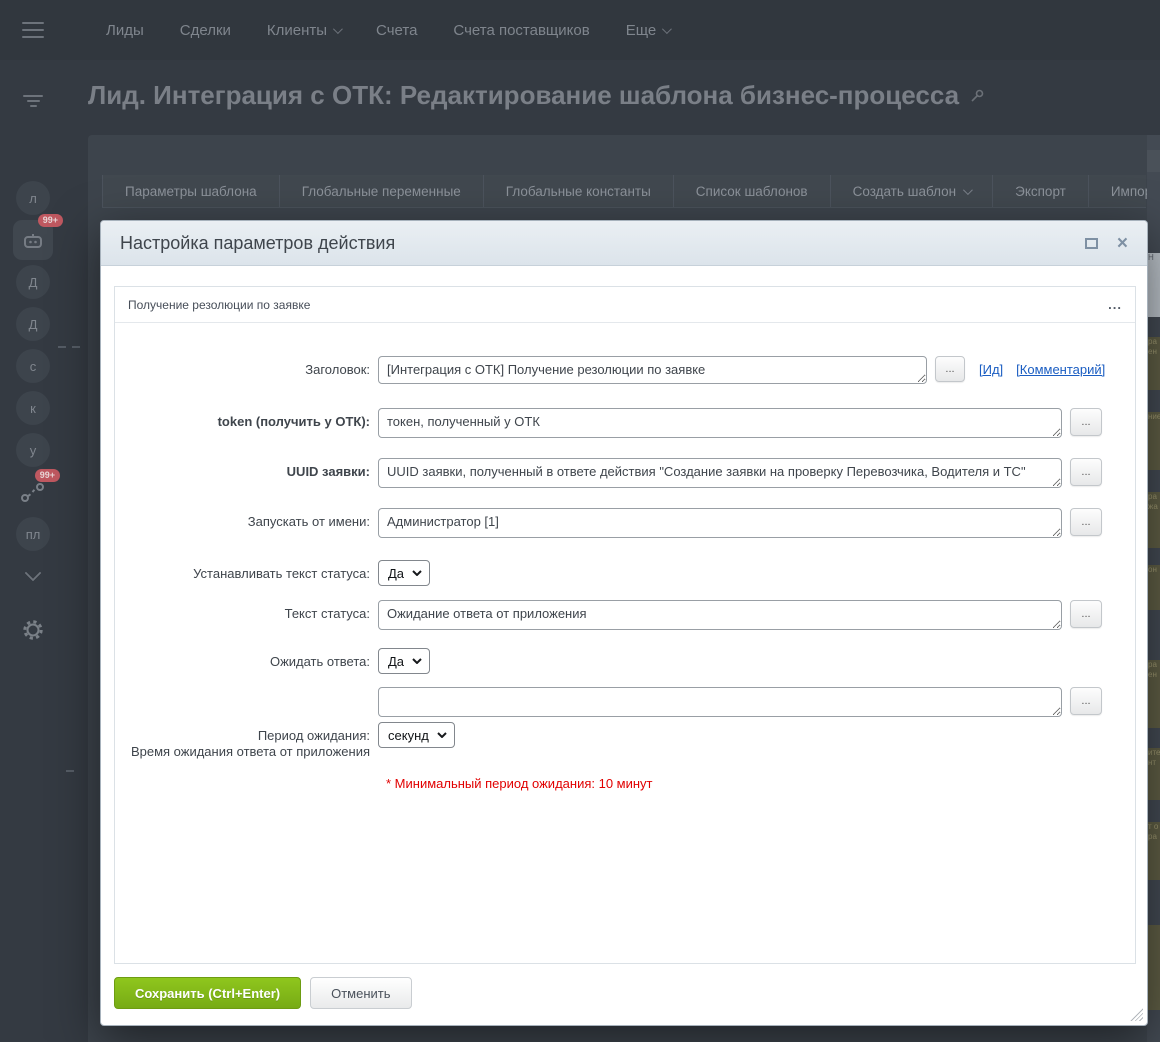  What do you see at coordinates (319, 661) in the screenshot?
I see `field-label: Ожидать ответа:` at bounding box center [319, 661].